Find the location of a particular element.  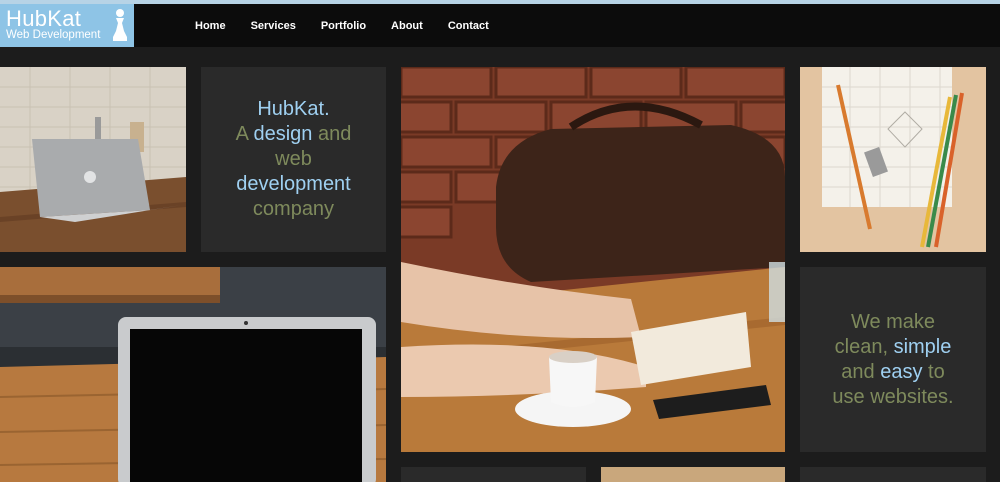

nav-about: About is located at coordinates (407, 26).